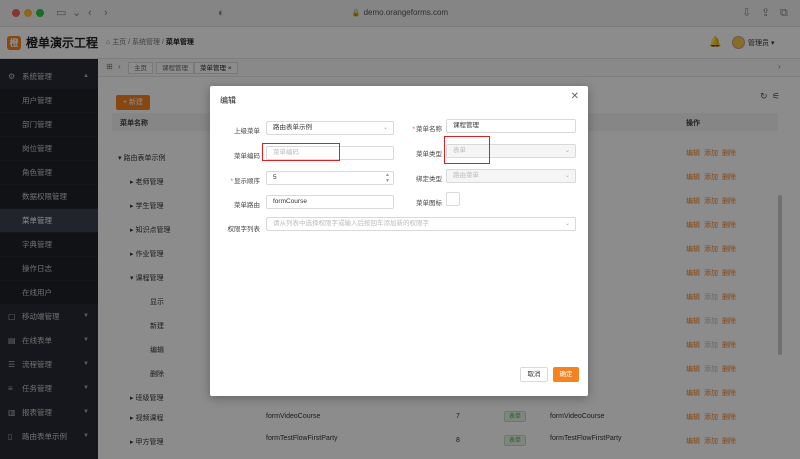 This screenshot has height=459, width=800. Describe the element at coordinates (247, 156) in the screenshot. I see `menu-code-label: 菜单编码` at that location.